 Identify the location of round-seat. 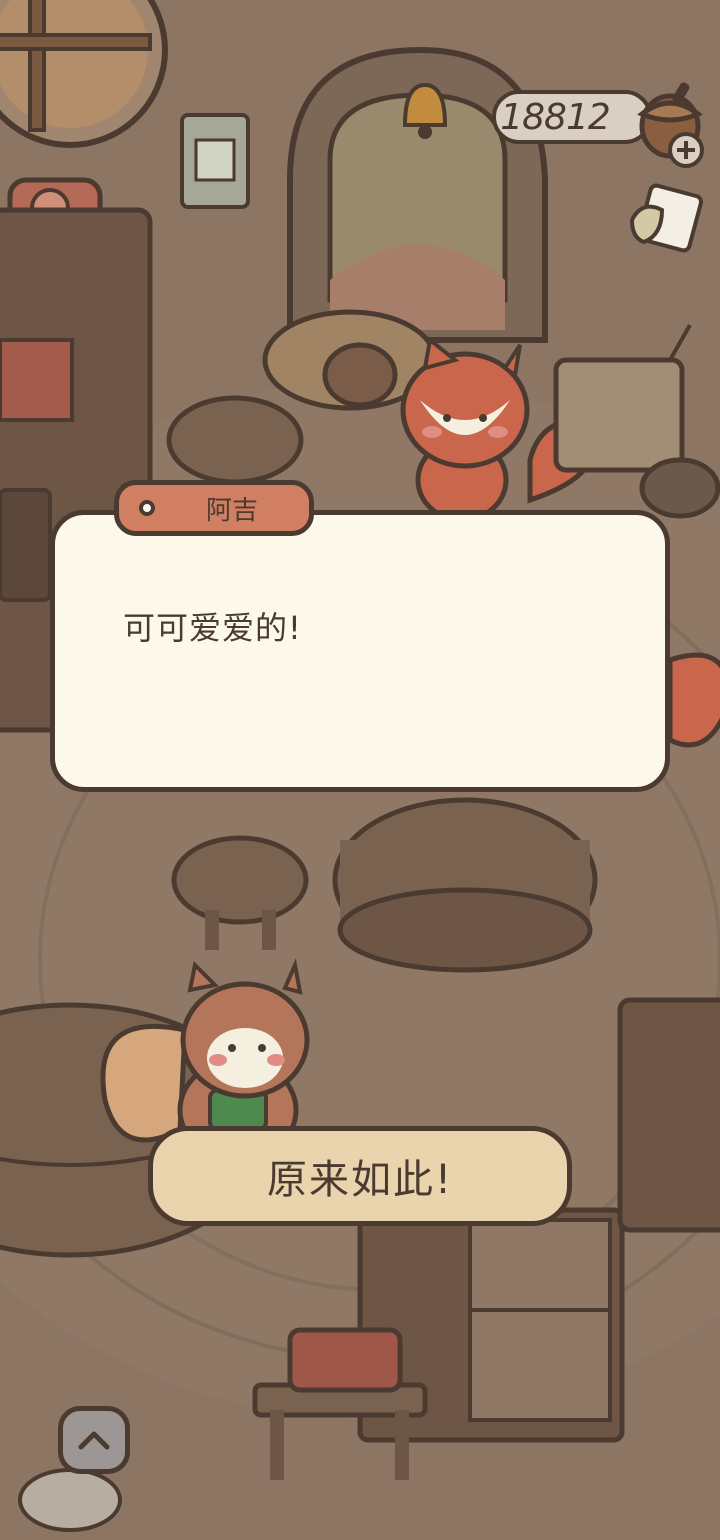
(465, 885).